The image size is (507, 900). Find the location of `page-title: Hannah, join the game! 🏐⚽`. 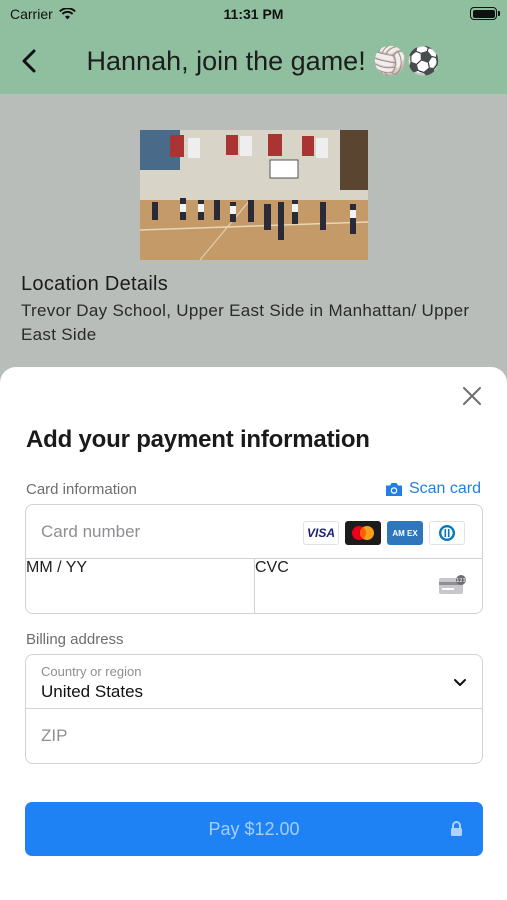

page-title: Hannah, join the game! 🏐⚽ is located at coordinates (263, 61).